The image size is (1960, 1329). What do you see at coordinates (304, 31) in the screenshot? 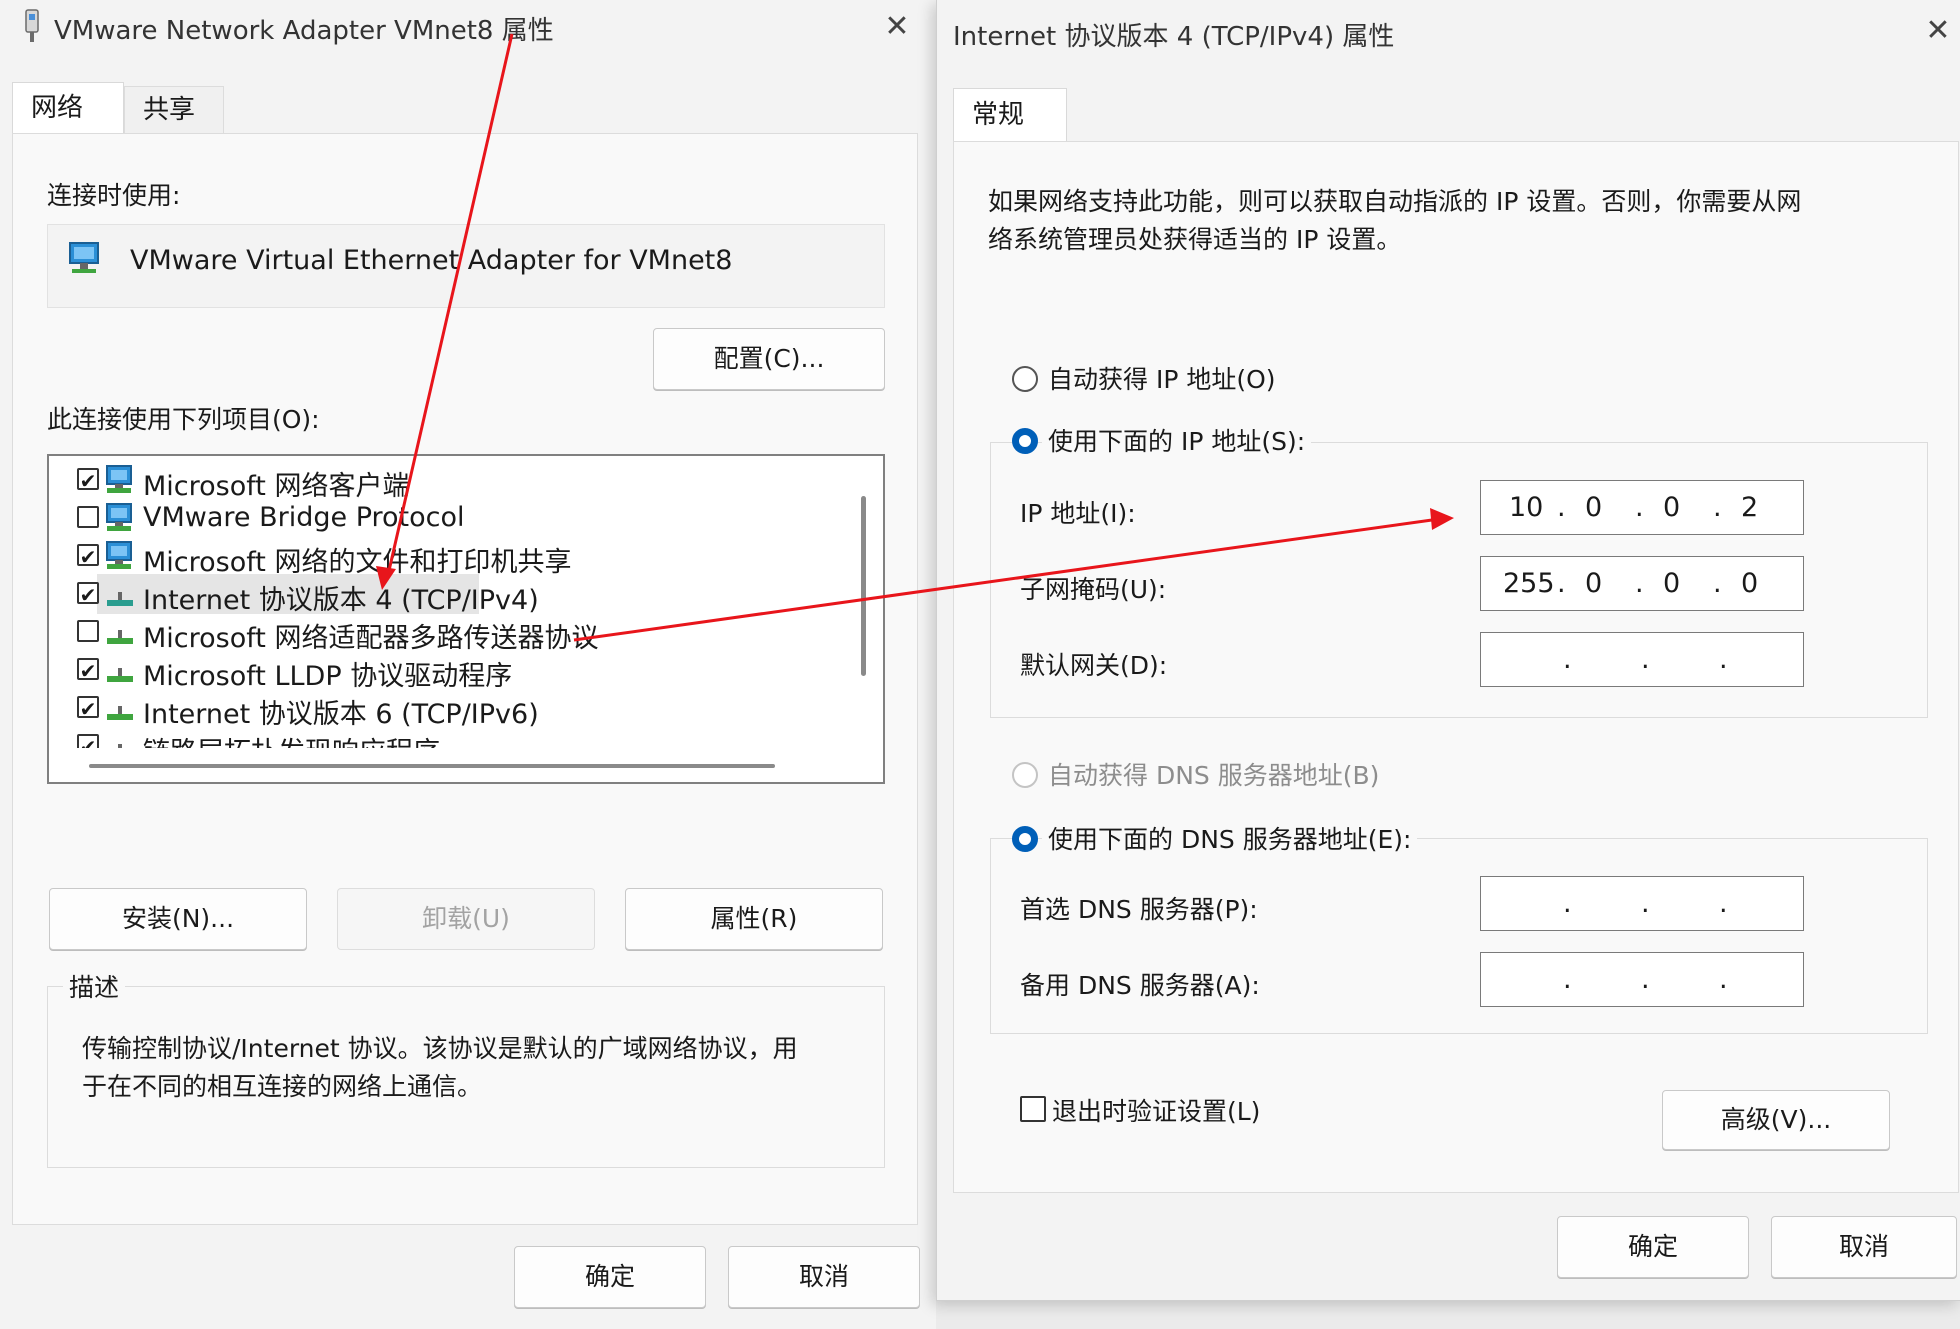
I see `adapter-dialog-title: VMware Network Adapter VMnet8 属性` at bounding box center [304, 31].